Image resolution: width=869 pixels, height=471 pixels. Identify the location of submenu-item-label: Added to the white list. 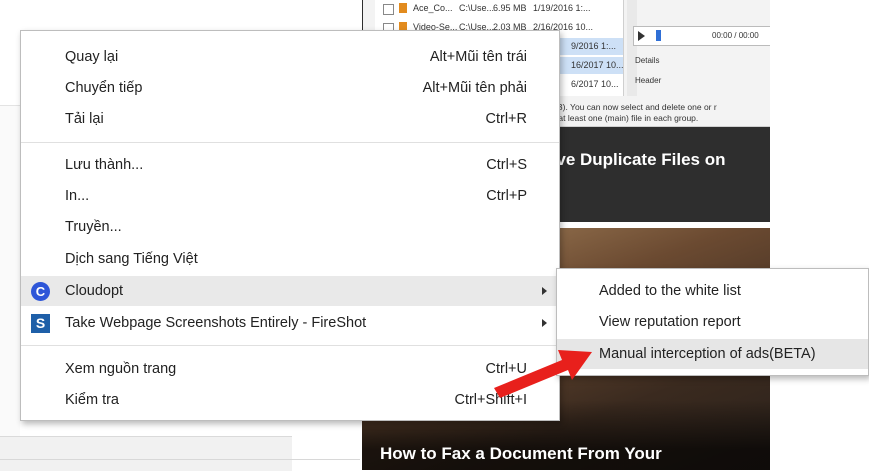
(670, 291).